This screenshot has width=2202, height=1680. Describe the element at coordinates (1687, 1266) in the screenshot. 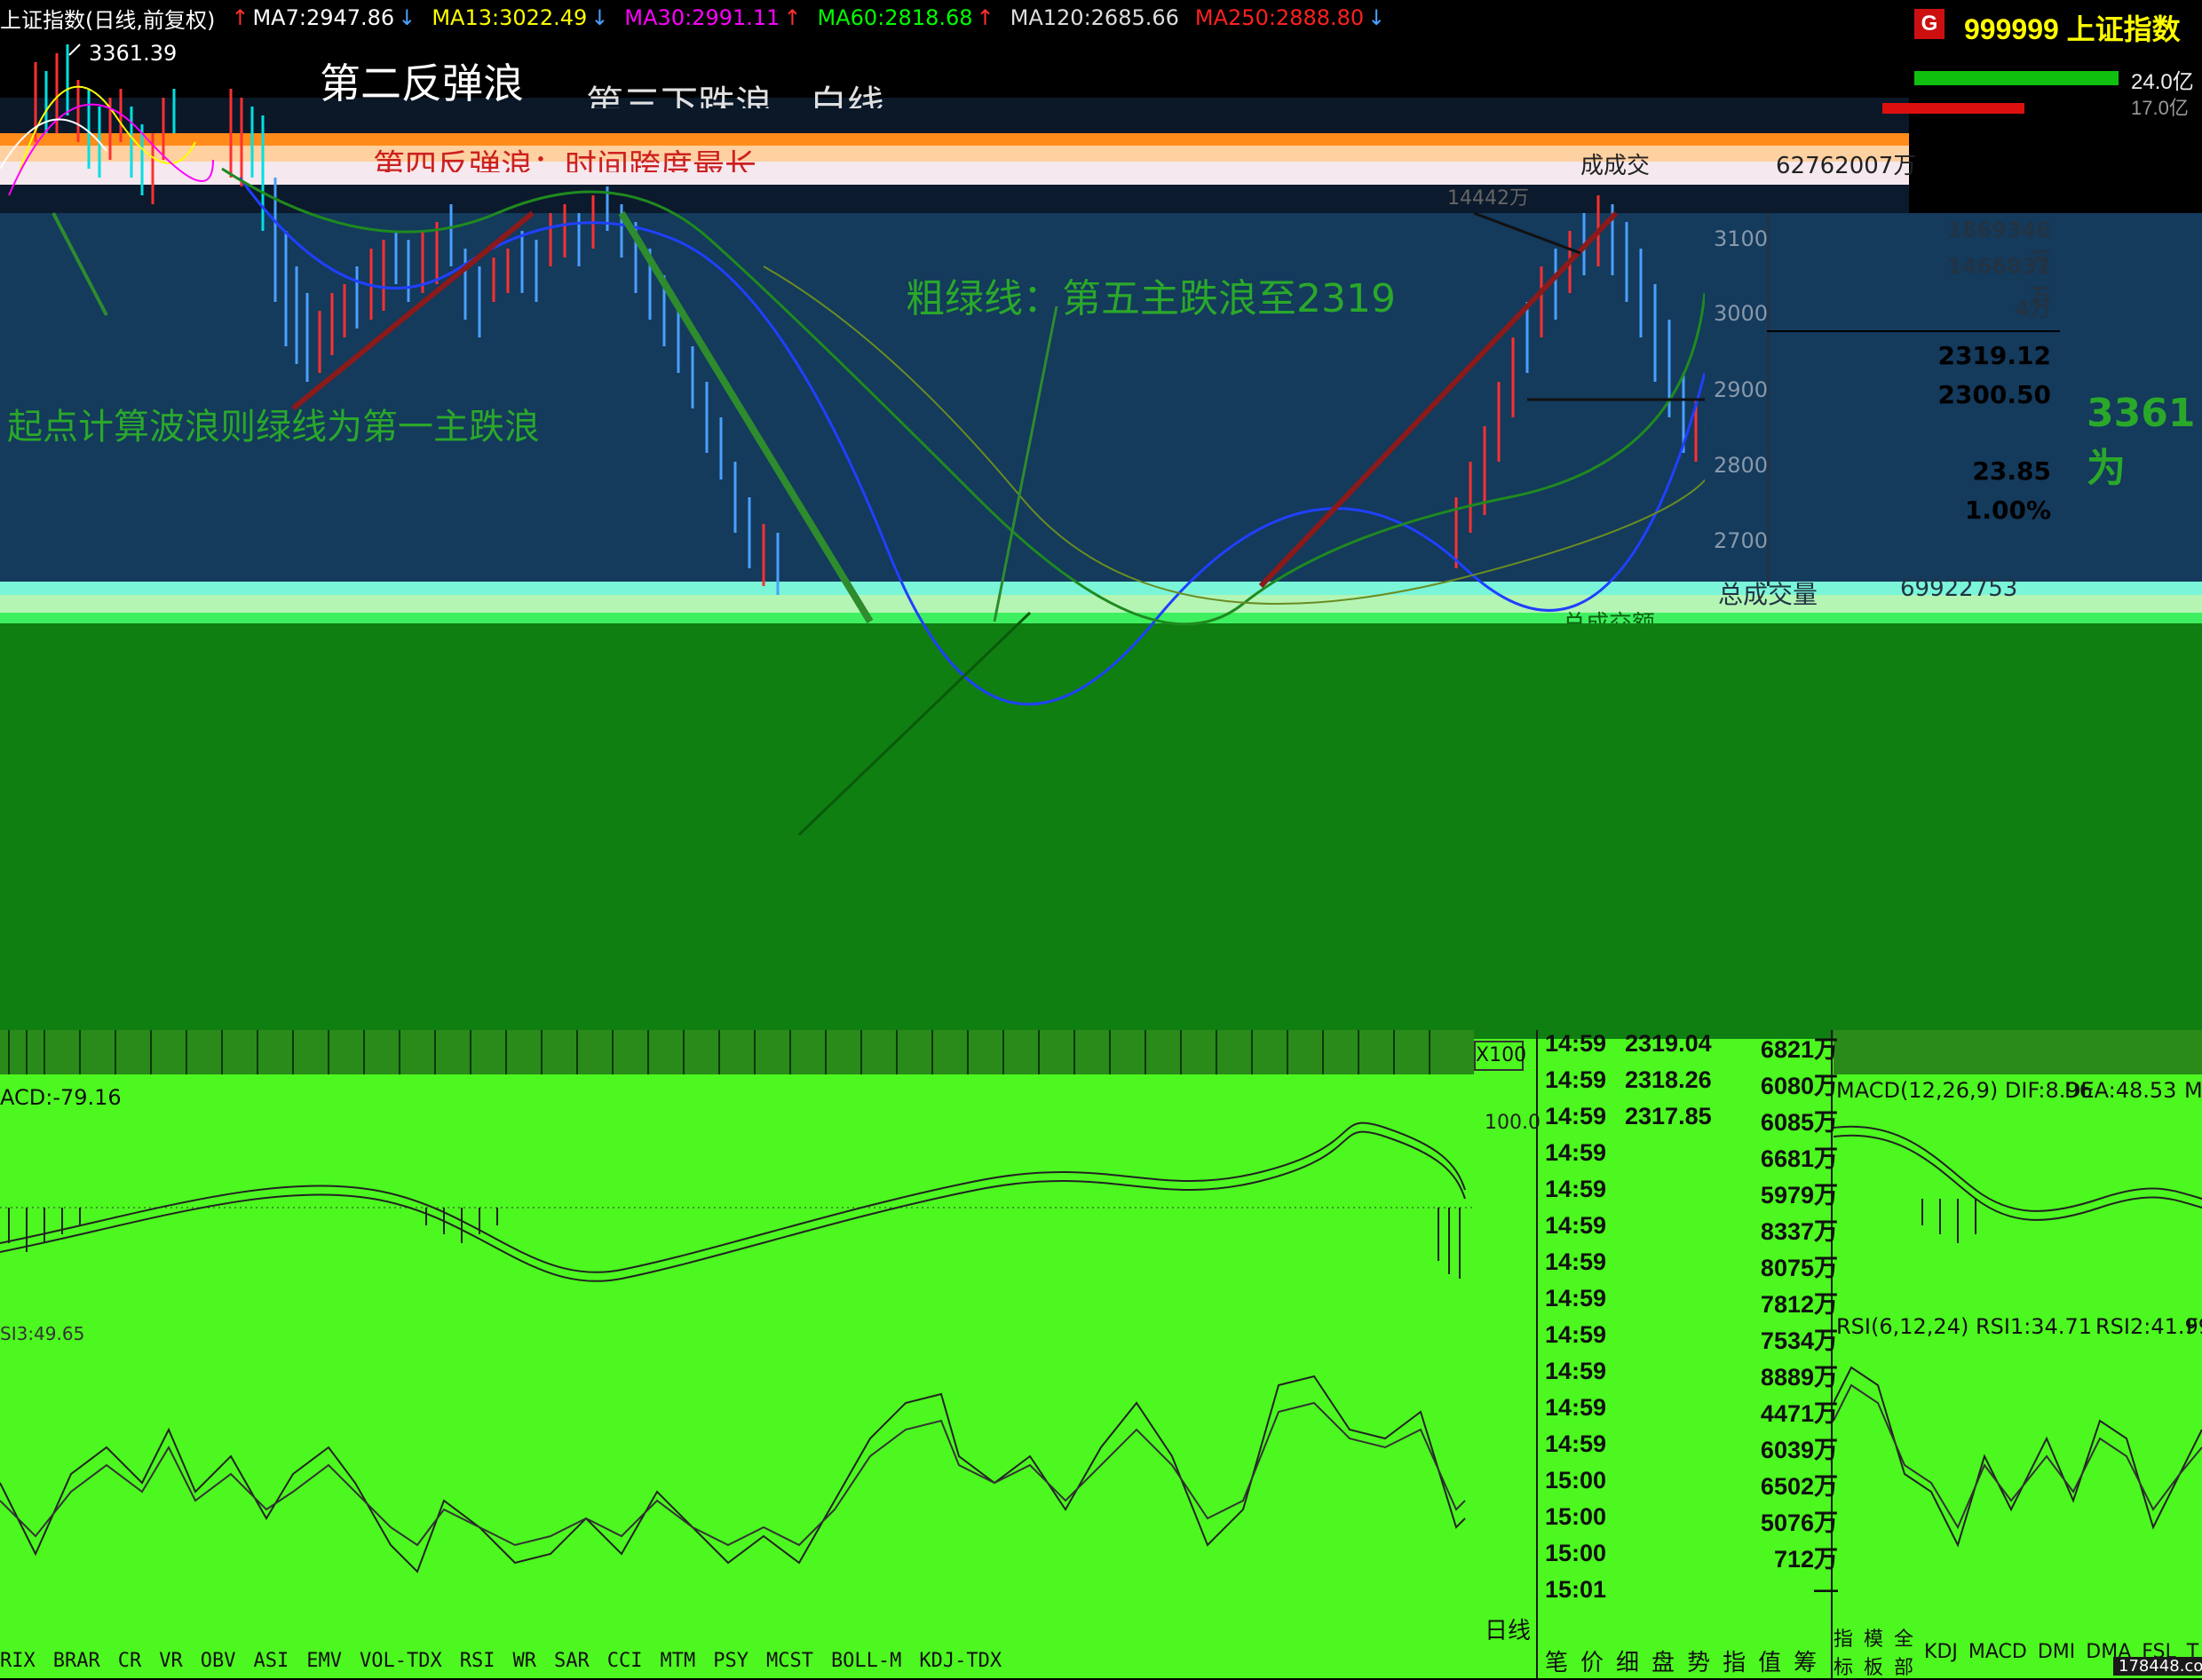

I see `tick-row: 14:59 8075万` at that location.